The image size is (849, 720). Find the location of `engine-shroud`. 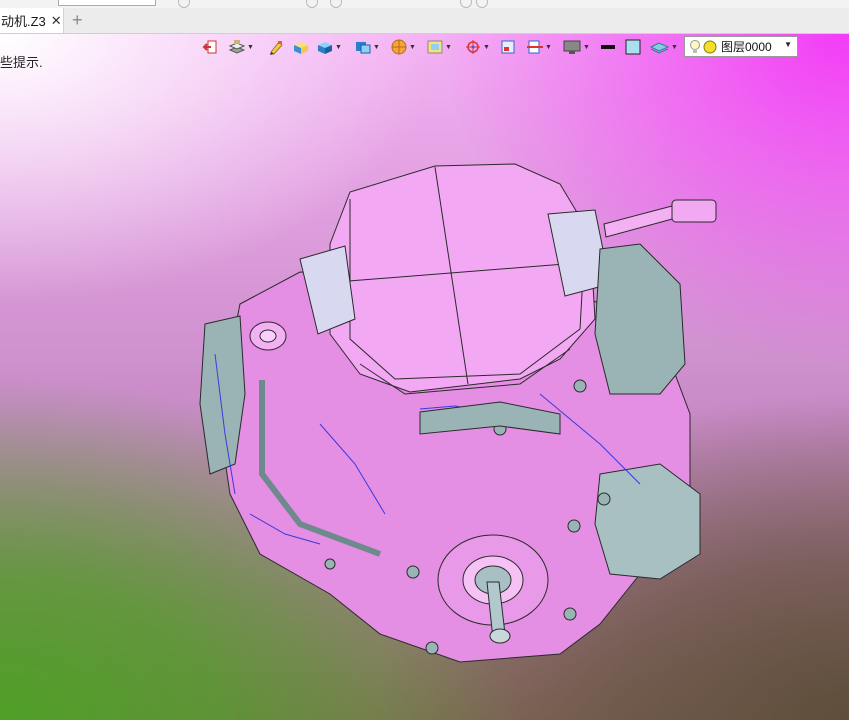

engine-shroud is located at coordinates (462, 278).